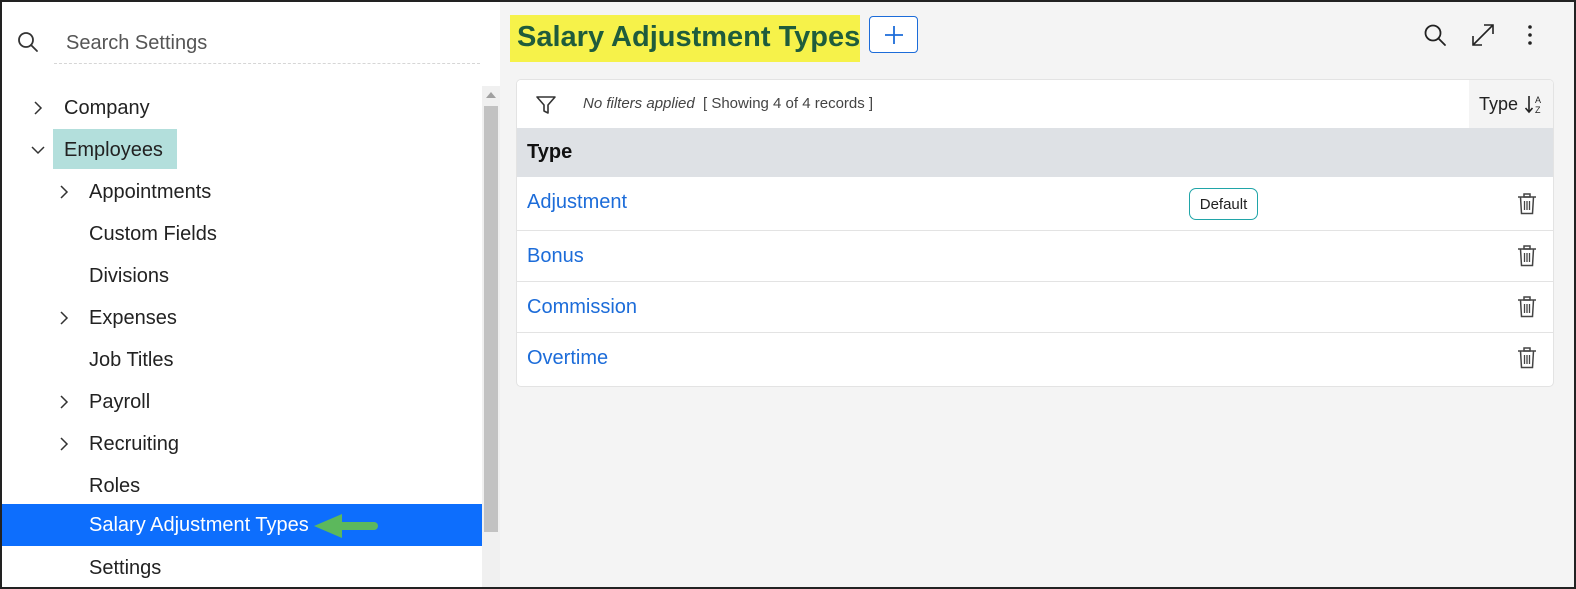 This screenshot has height=589, width=1576. What do you see at coordinates (153, 233) in the screenshot?
I see `tree-item-label: Custom Fields` at bounding box center [153, 233].